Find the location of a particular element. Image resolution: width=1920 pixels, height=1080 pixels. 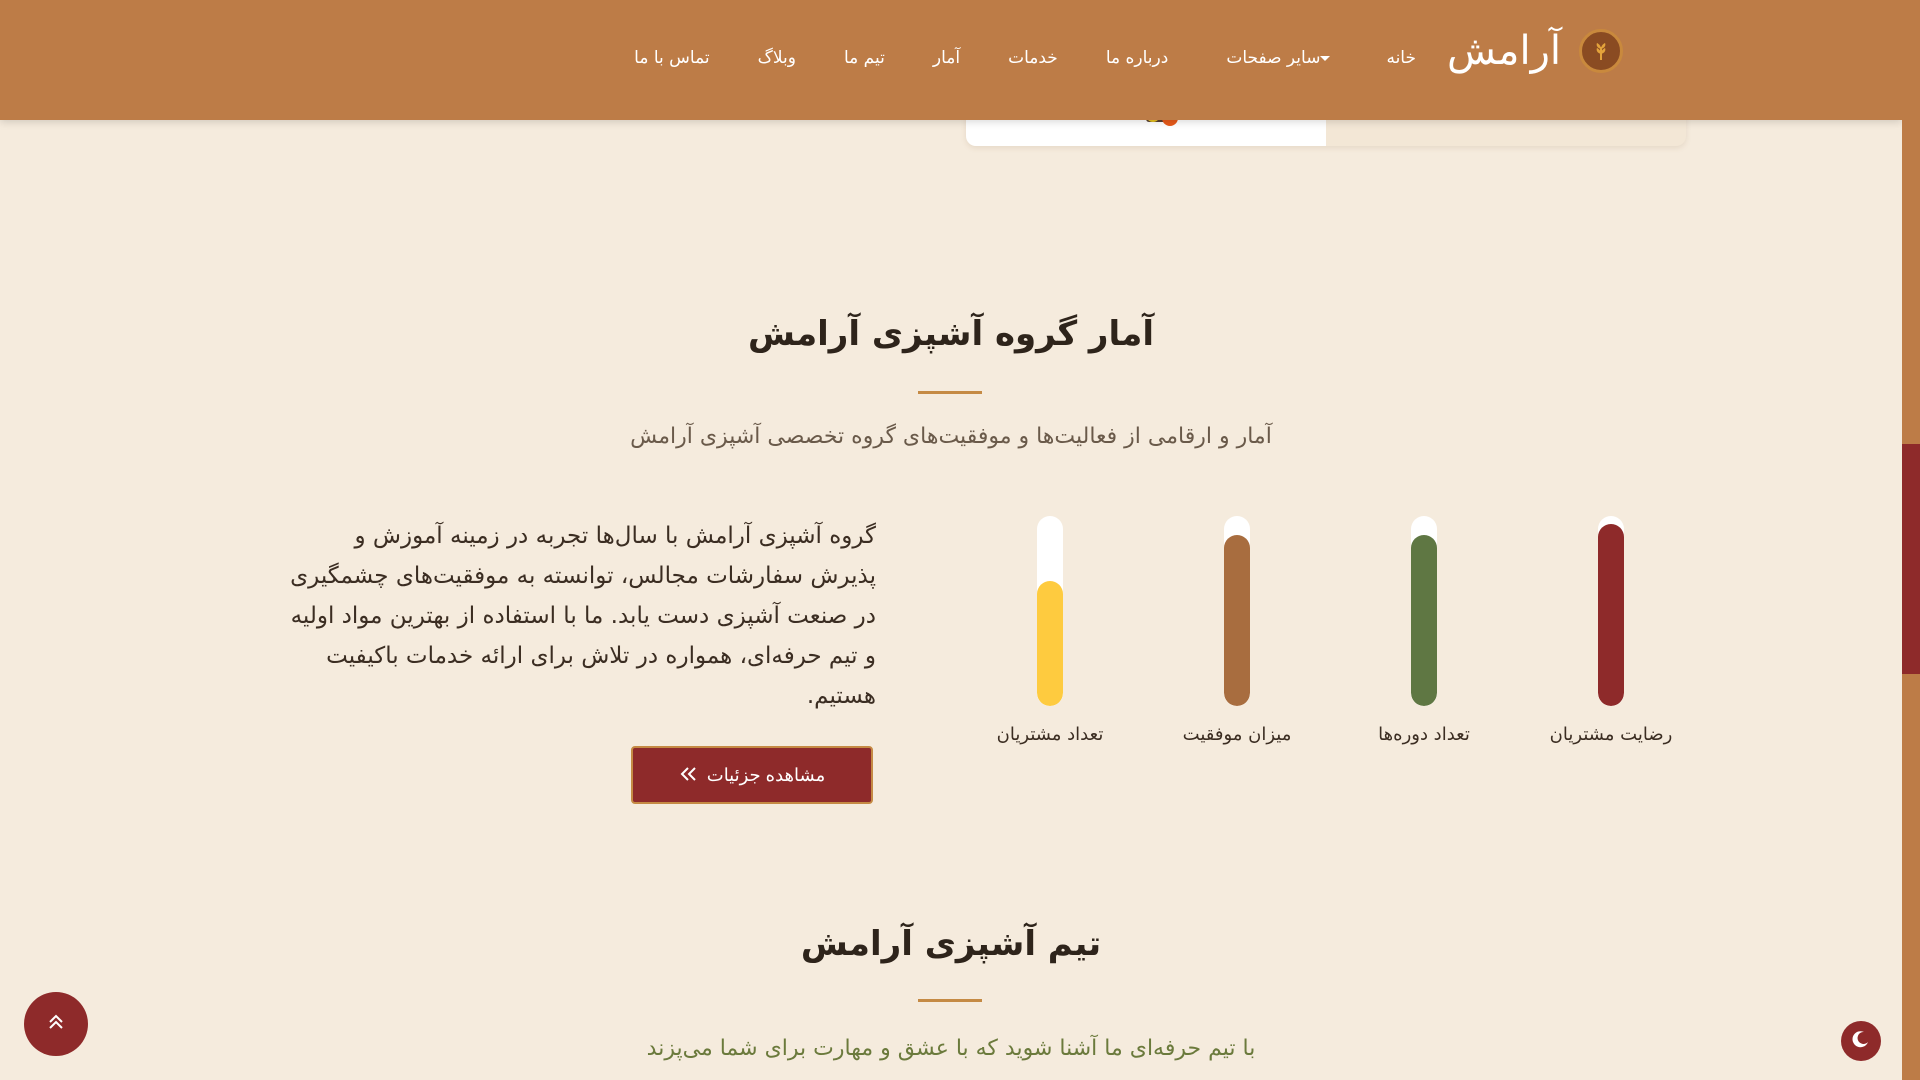

scrollbar-thumb is located at coordinates (1911, 559).